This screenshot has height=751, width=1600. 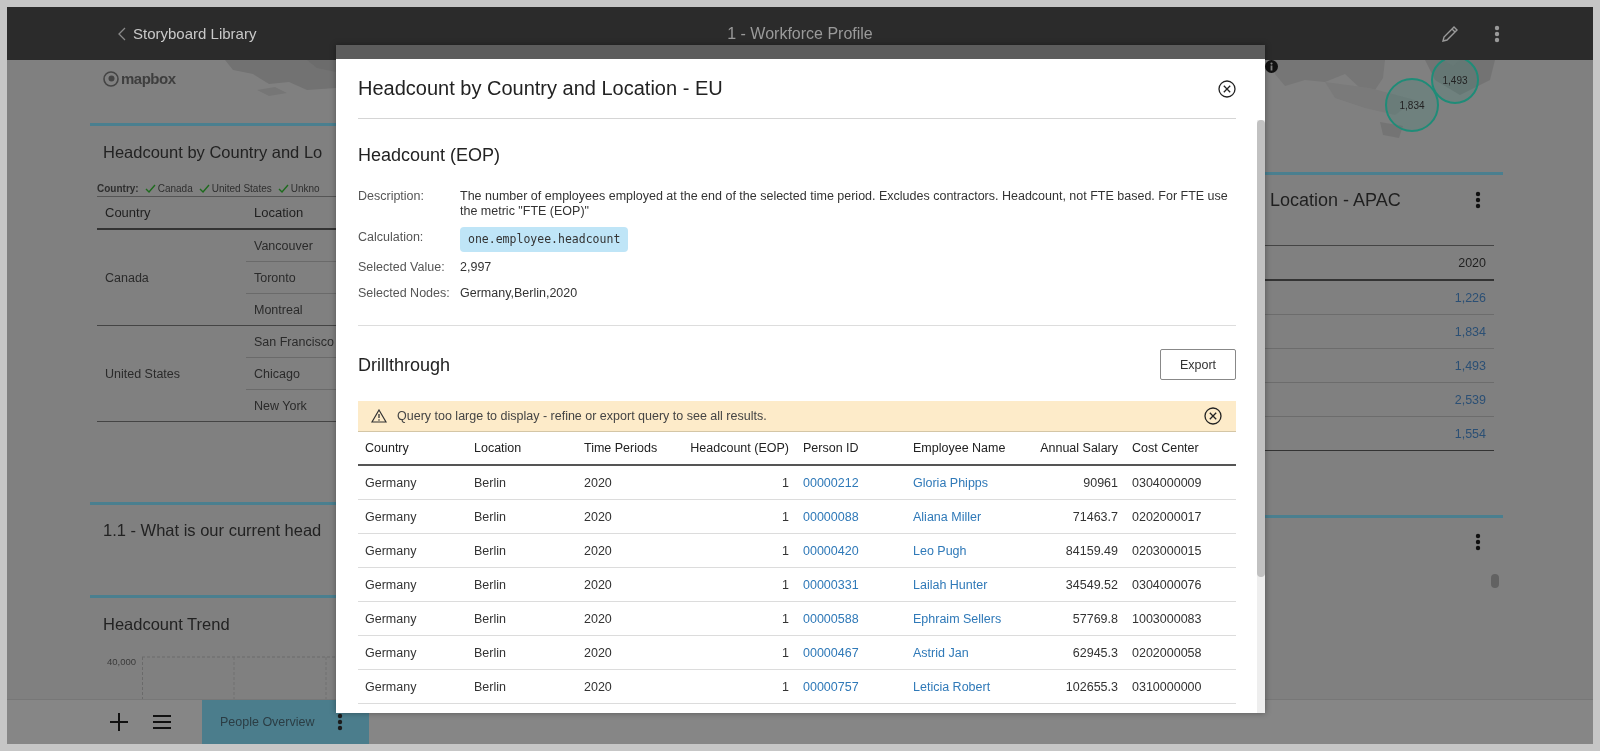 I want to click on info-icon, so click(x=1271, y=66).